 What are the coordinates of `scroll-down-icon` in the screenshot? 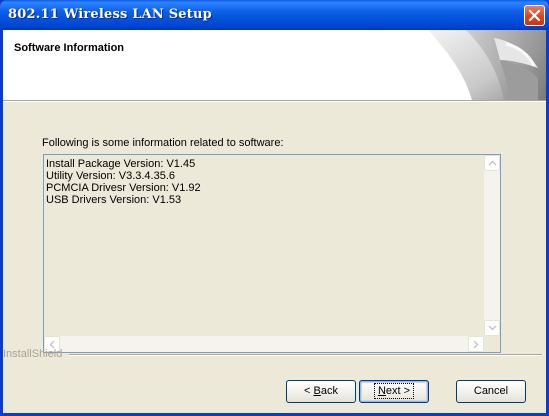 It's located at (492, 328).